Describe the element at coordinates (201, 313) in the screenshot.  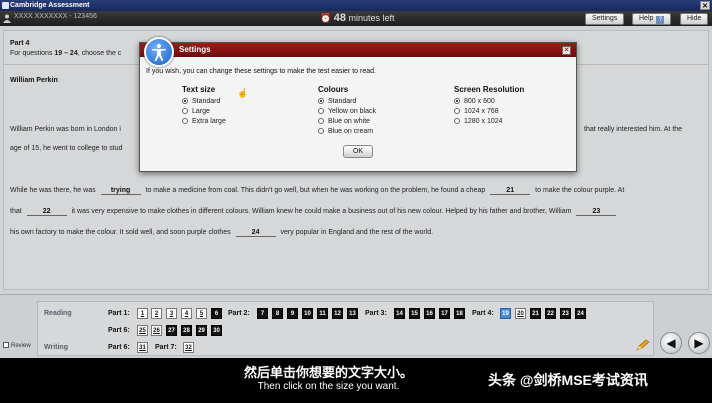
I see `question-5: 5` at that location.